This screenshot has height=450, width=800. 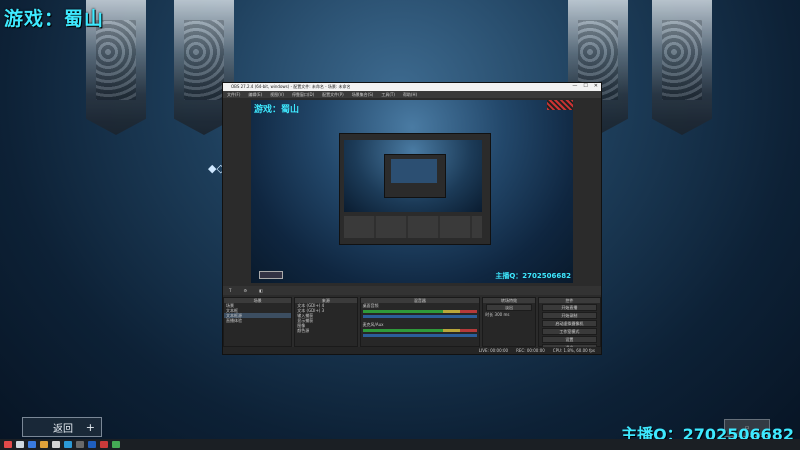 I want to click on rec-status: REC: 00:00:00, so click(x=530, y=350).